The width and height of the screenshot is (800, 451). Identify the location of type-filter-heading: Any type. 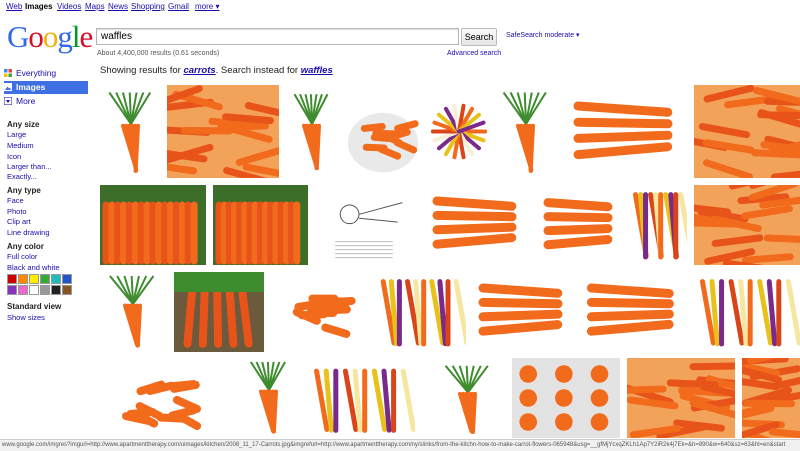
(24, 190).